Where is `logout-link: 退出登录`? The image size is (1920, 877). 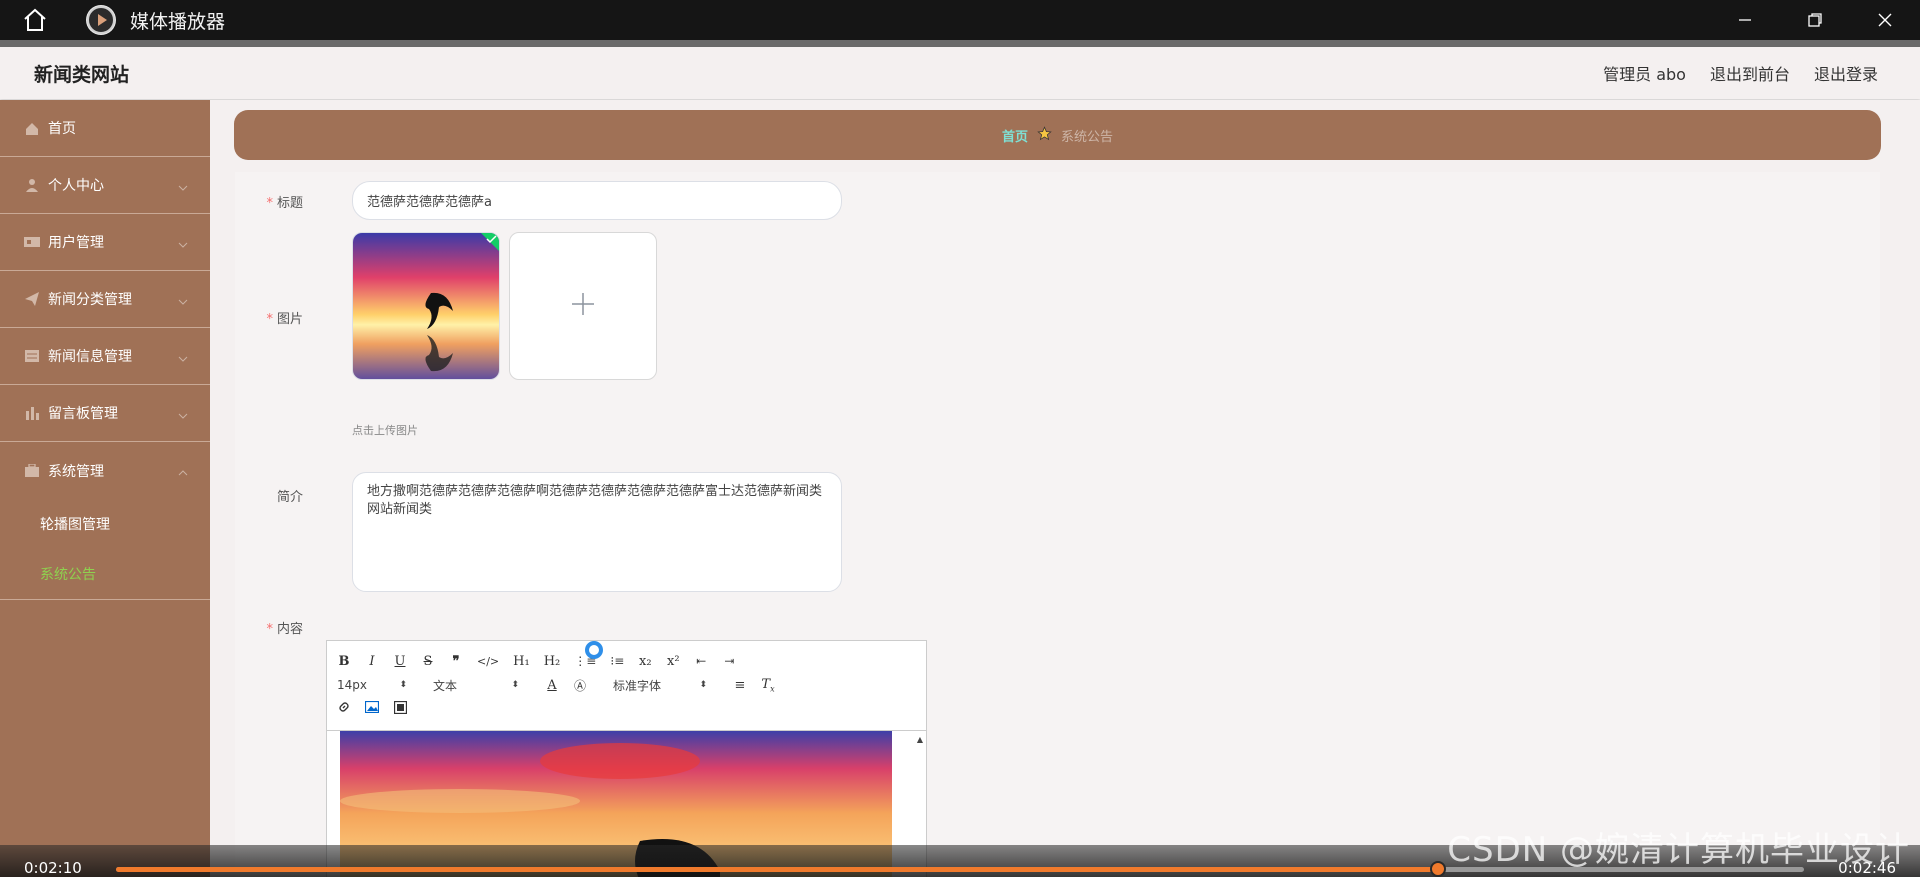 logout-link: 退出登录 is located at coordinates (1846, 73).